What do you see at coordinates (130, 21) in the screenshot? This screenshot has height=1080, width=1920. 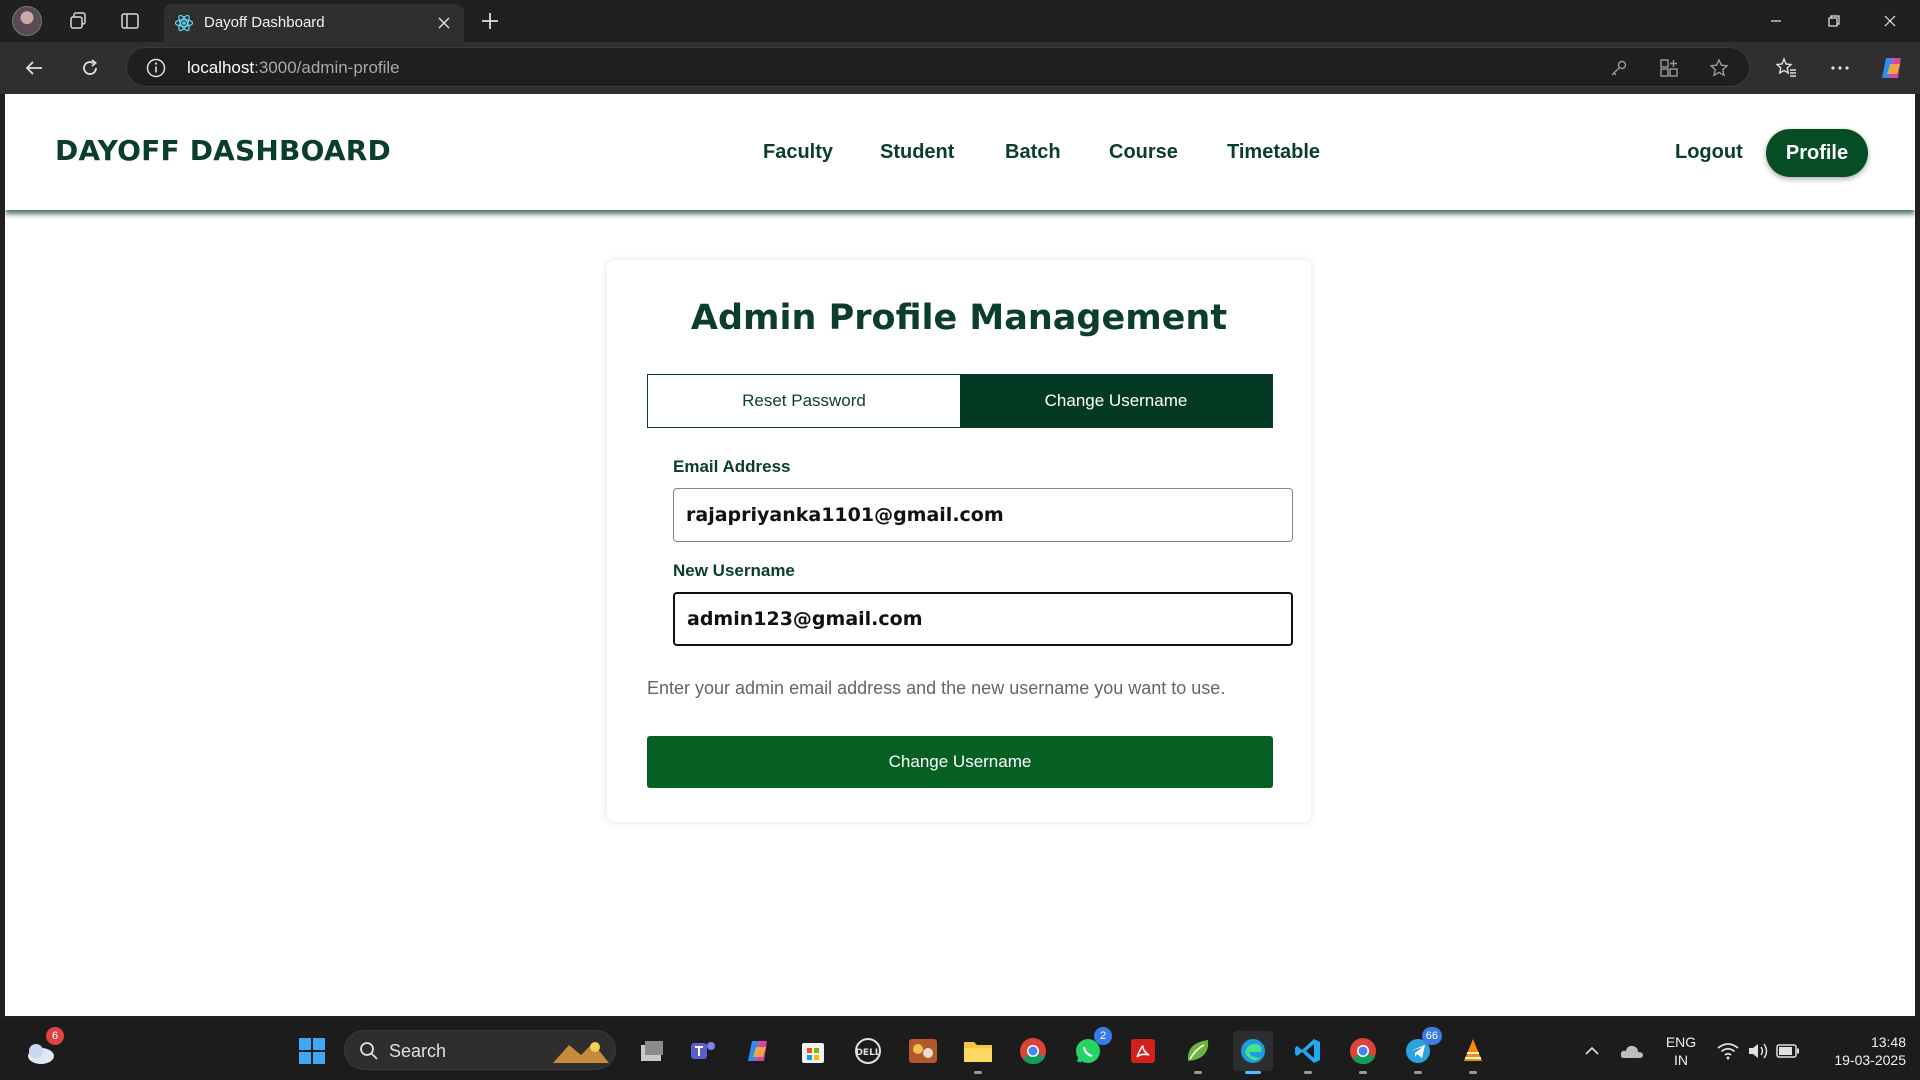 I see `vertical-tabs-icon` at bounding box center [130, 21].